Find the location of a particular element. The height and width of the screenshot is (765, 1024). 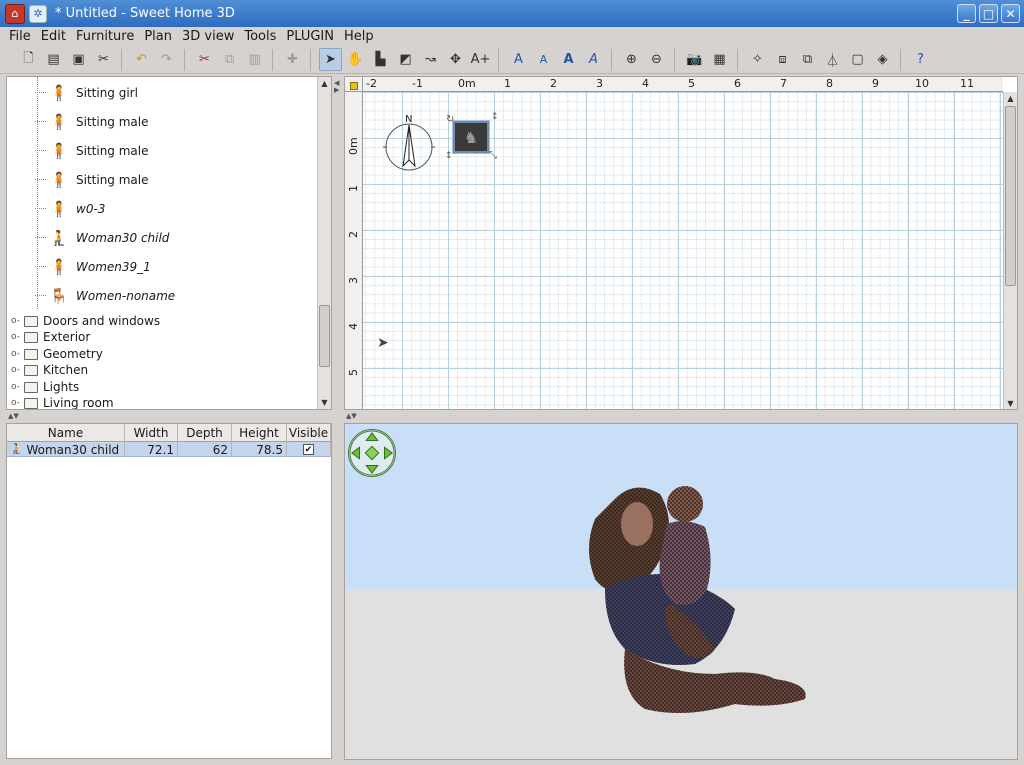

undo-icon: ↶ is located at coordinates (141, 59).